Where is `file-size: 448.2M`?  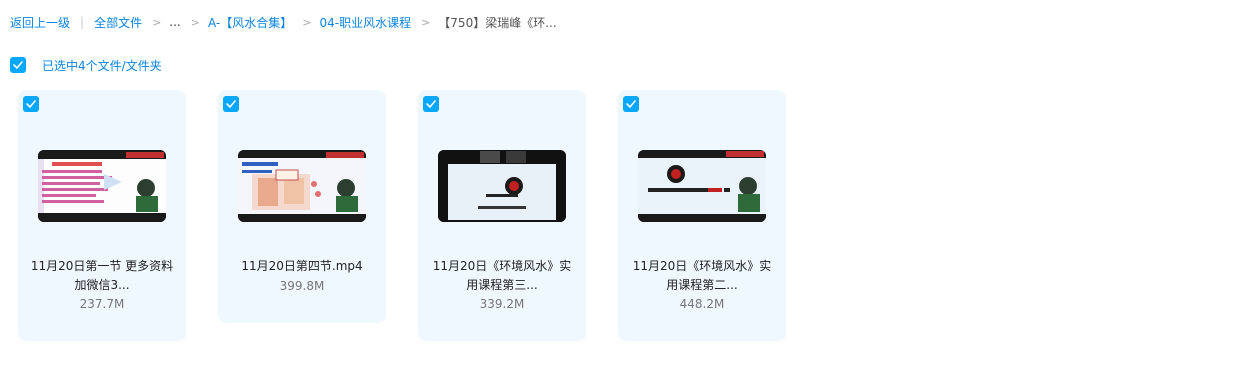
file-size: 448.2M is located at coordinates (702, 304).